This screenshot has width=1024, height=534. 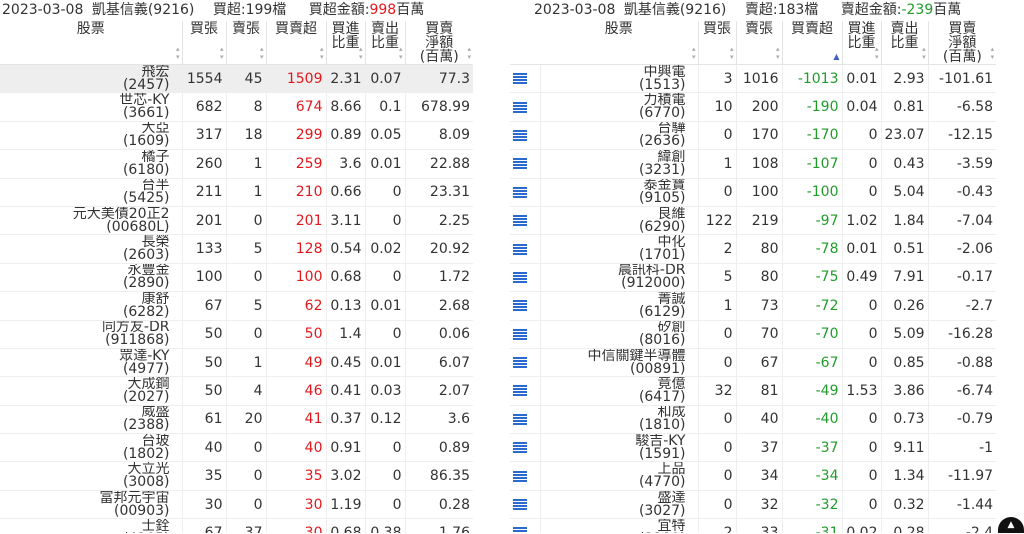 I want to click on stock-cell: 世芯-KY(3661), so click(x=91, y=107).